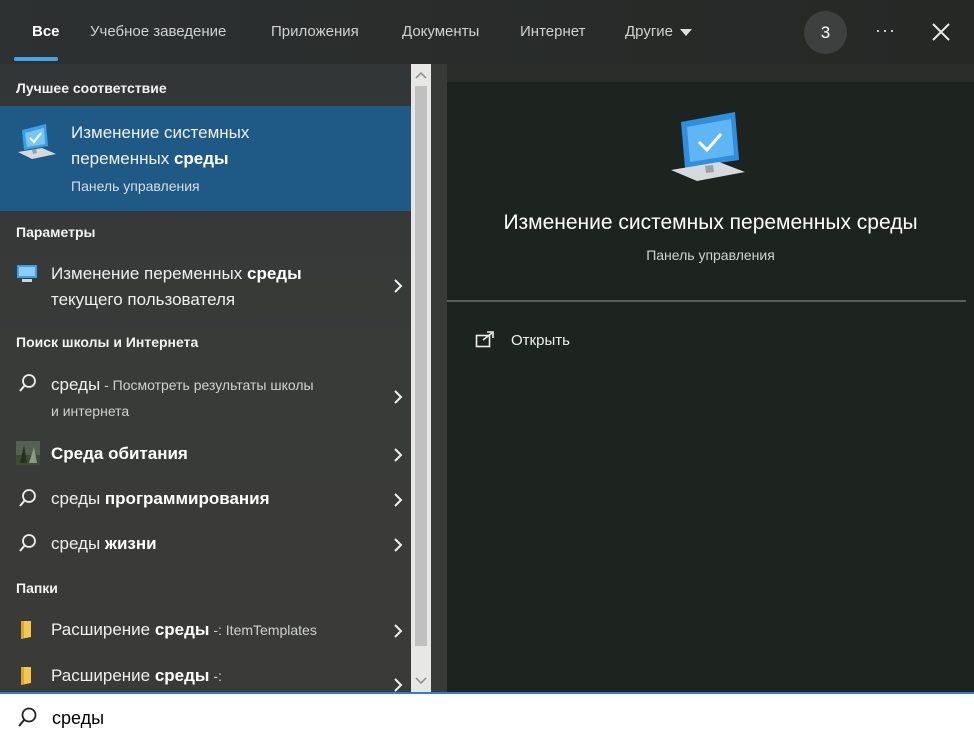 This screenshot has height=739, width=974. What do you see at coordinates (484, 339) in the screenshot?
I see `open-external-icon` at bounding box center [484, 339].